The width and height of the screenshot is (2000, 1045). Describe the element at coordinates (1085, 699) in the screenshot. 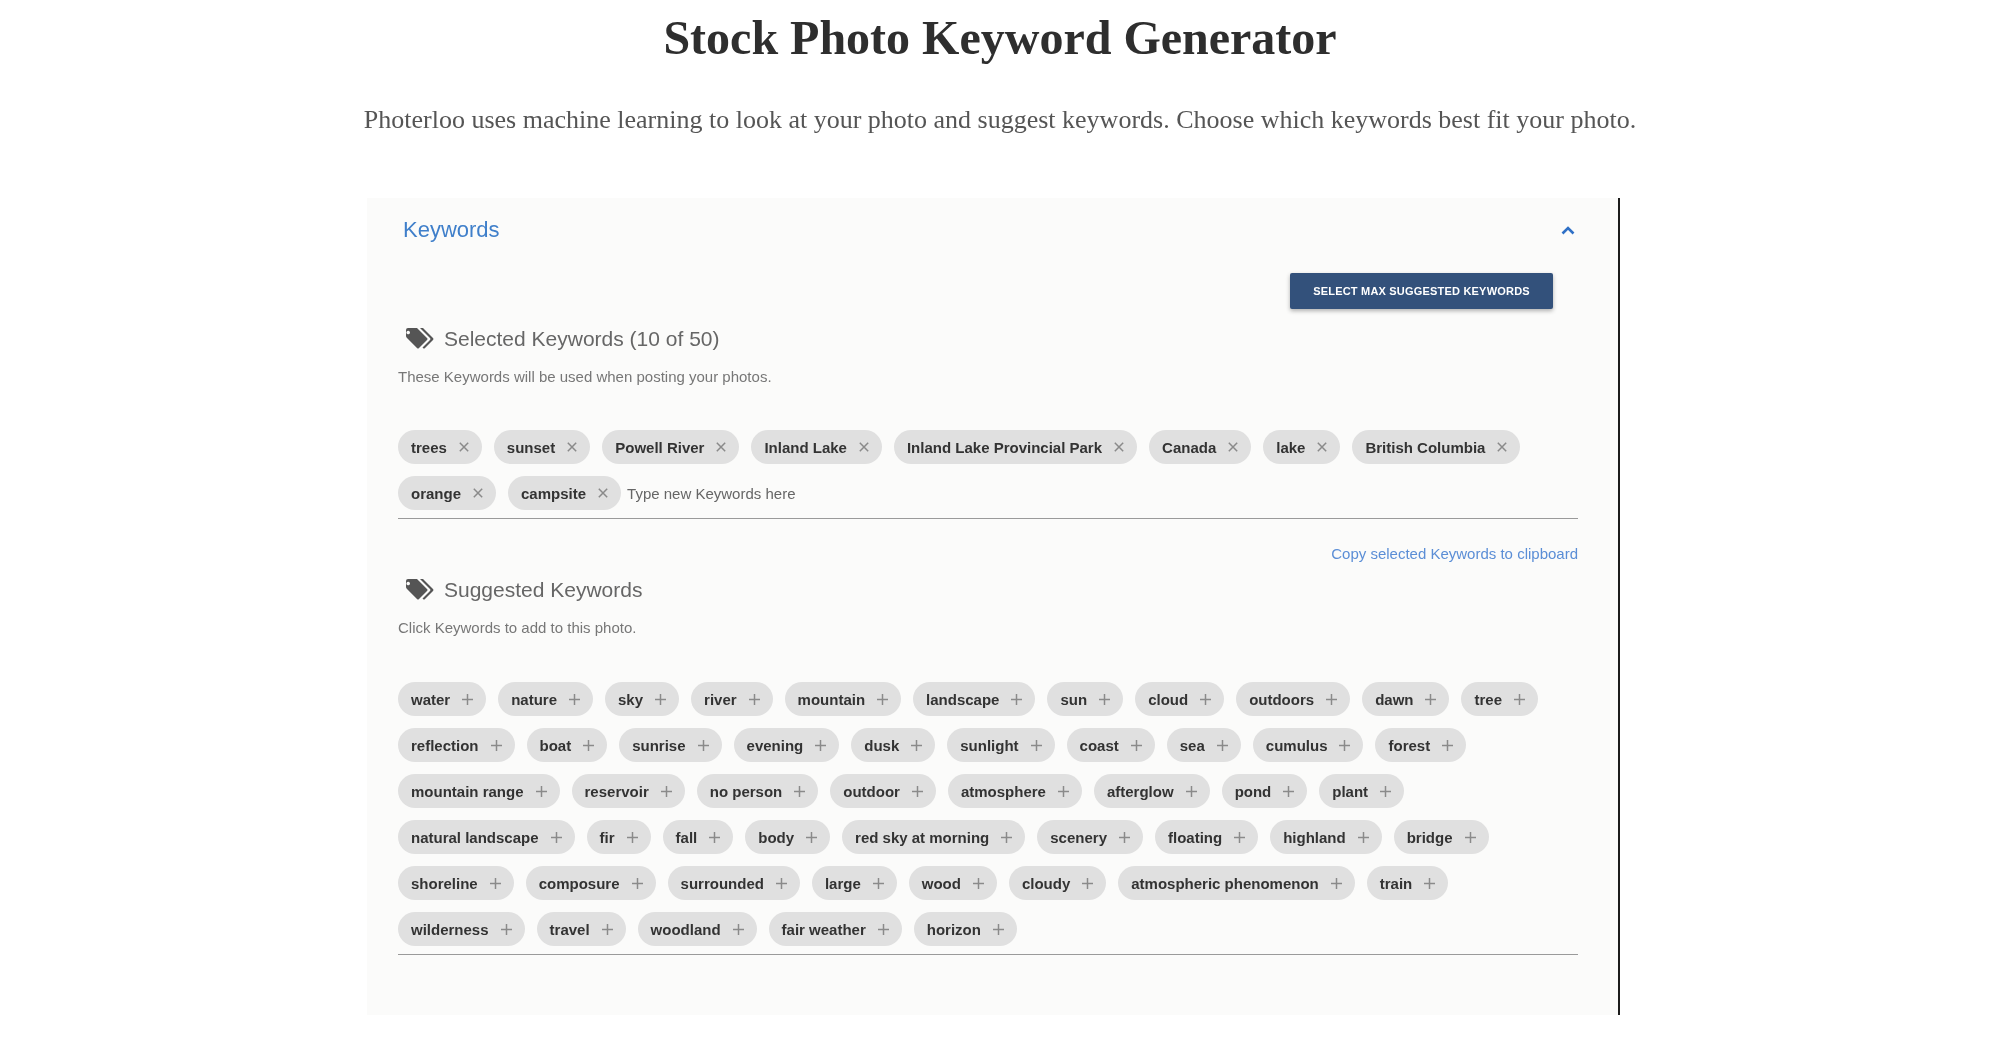

I see `keyword-chip: sun` at that location.